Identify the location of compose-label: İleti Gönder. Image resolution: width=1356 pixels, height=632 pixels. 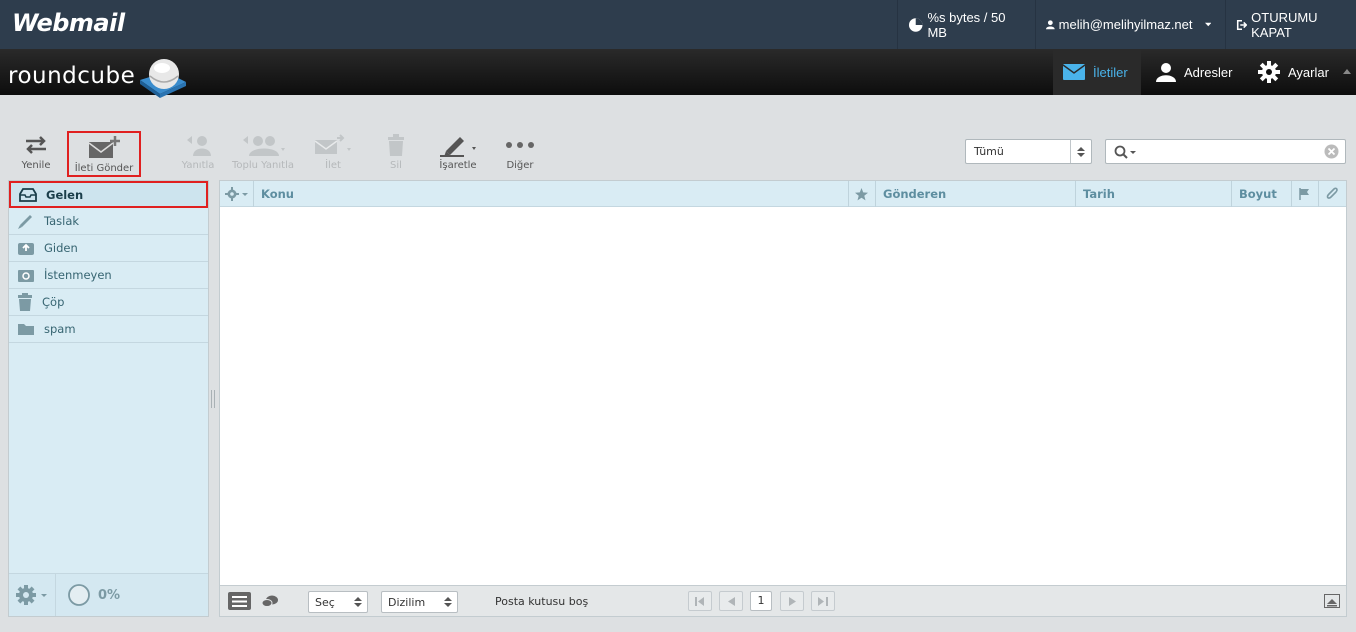
(104, 168).